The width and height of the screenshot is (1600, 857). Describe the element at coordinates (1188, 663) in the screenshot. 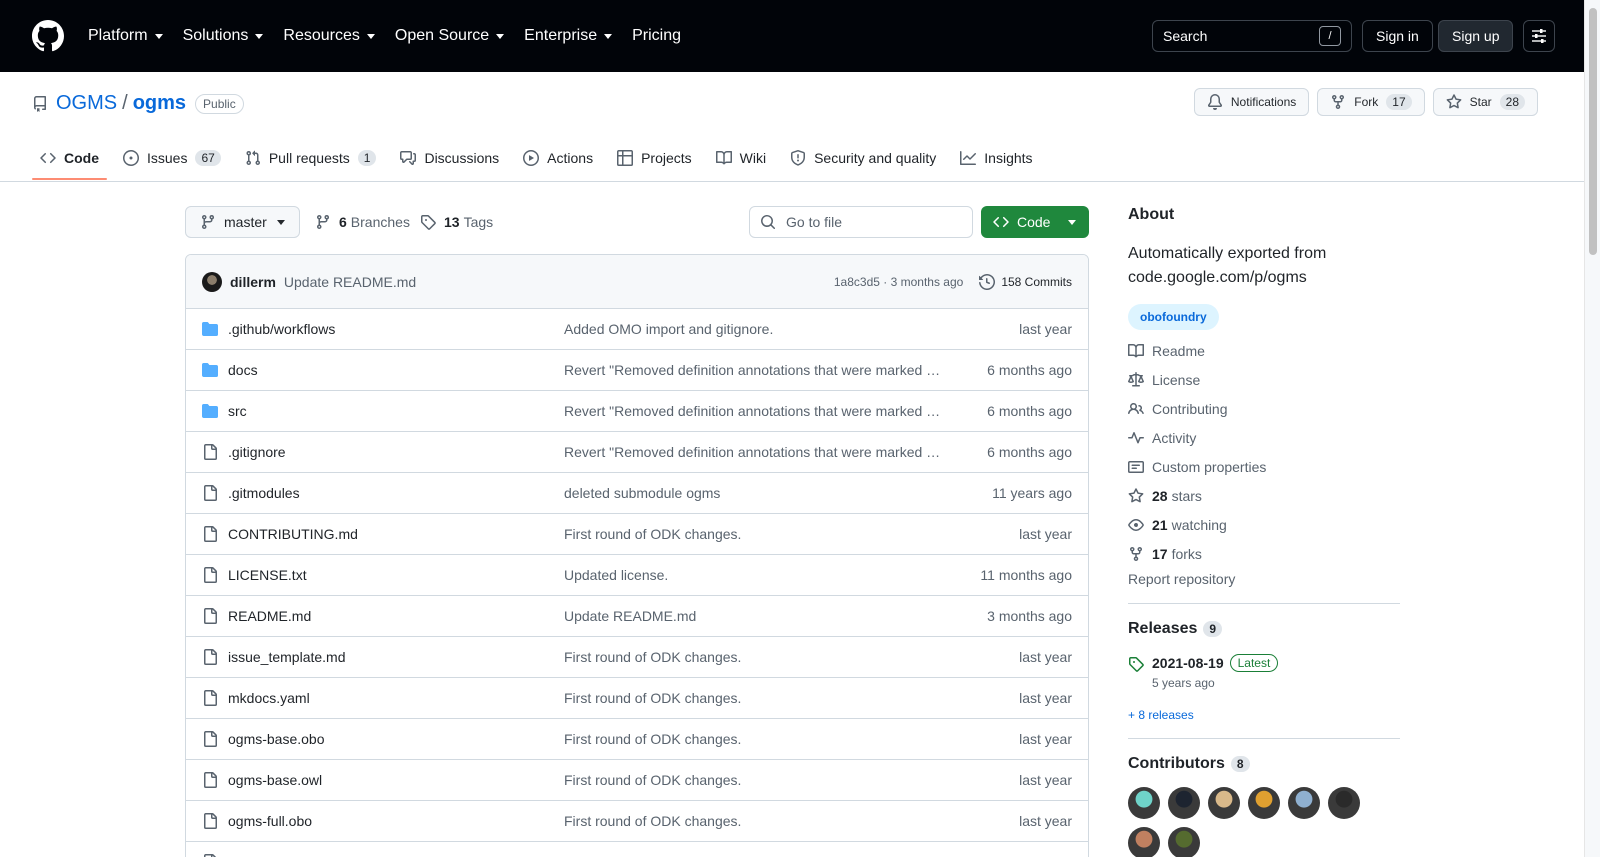

I see `release-tag: 2021-08-19` at that location.